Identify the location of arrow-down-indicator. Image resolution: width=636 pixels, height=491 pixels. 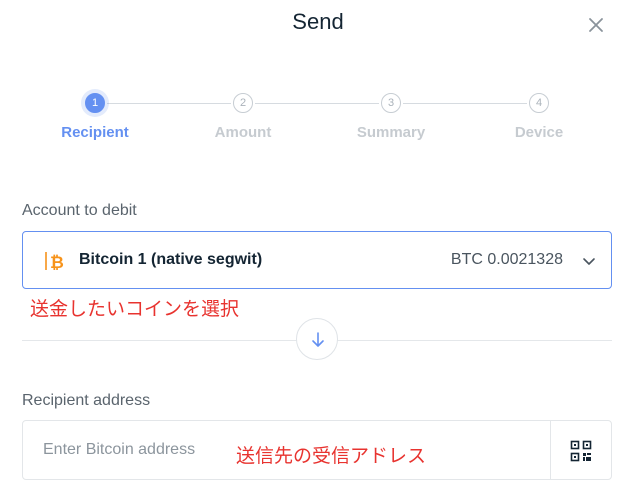
(317, 339).